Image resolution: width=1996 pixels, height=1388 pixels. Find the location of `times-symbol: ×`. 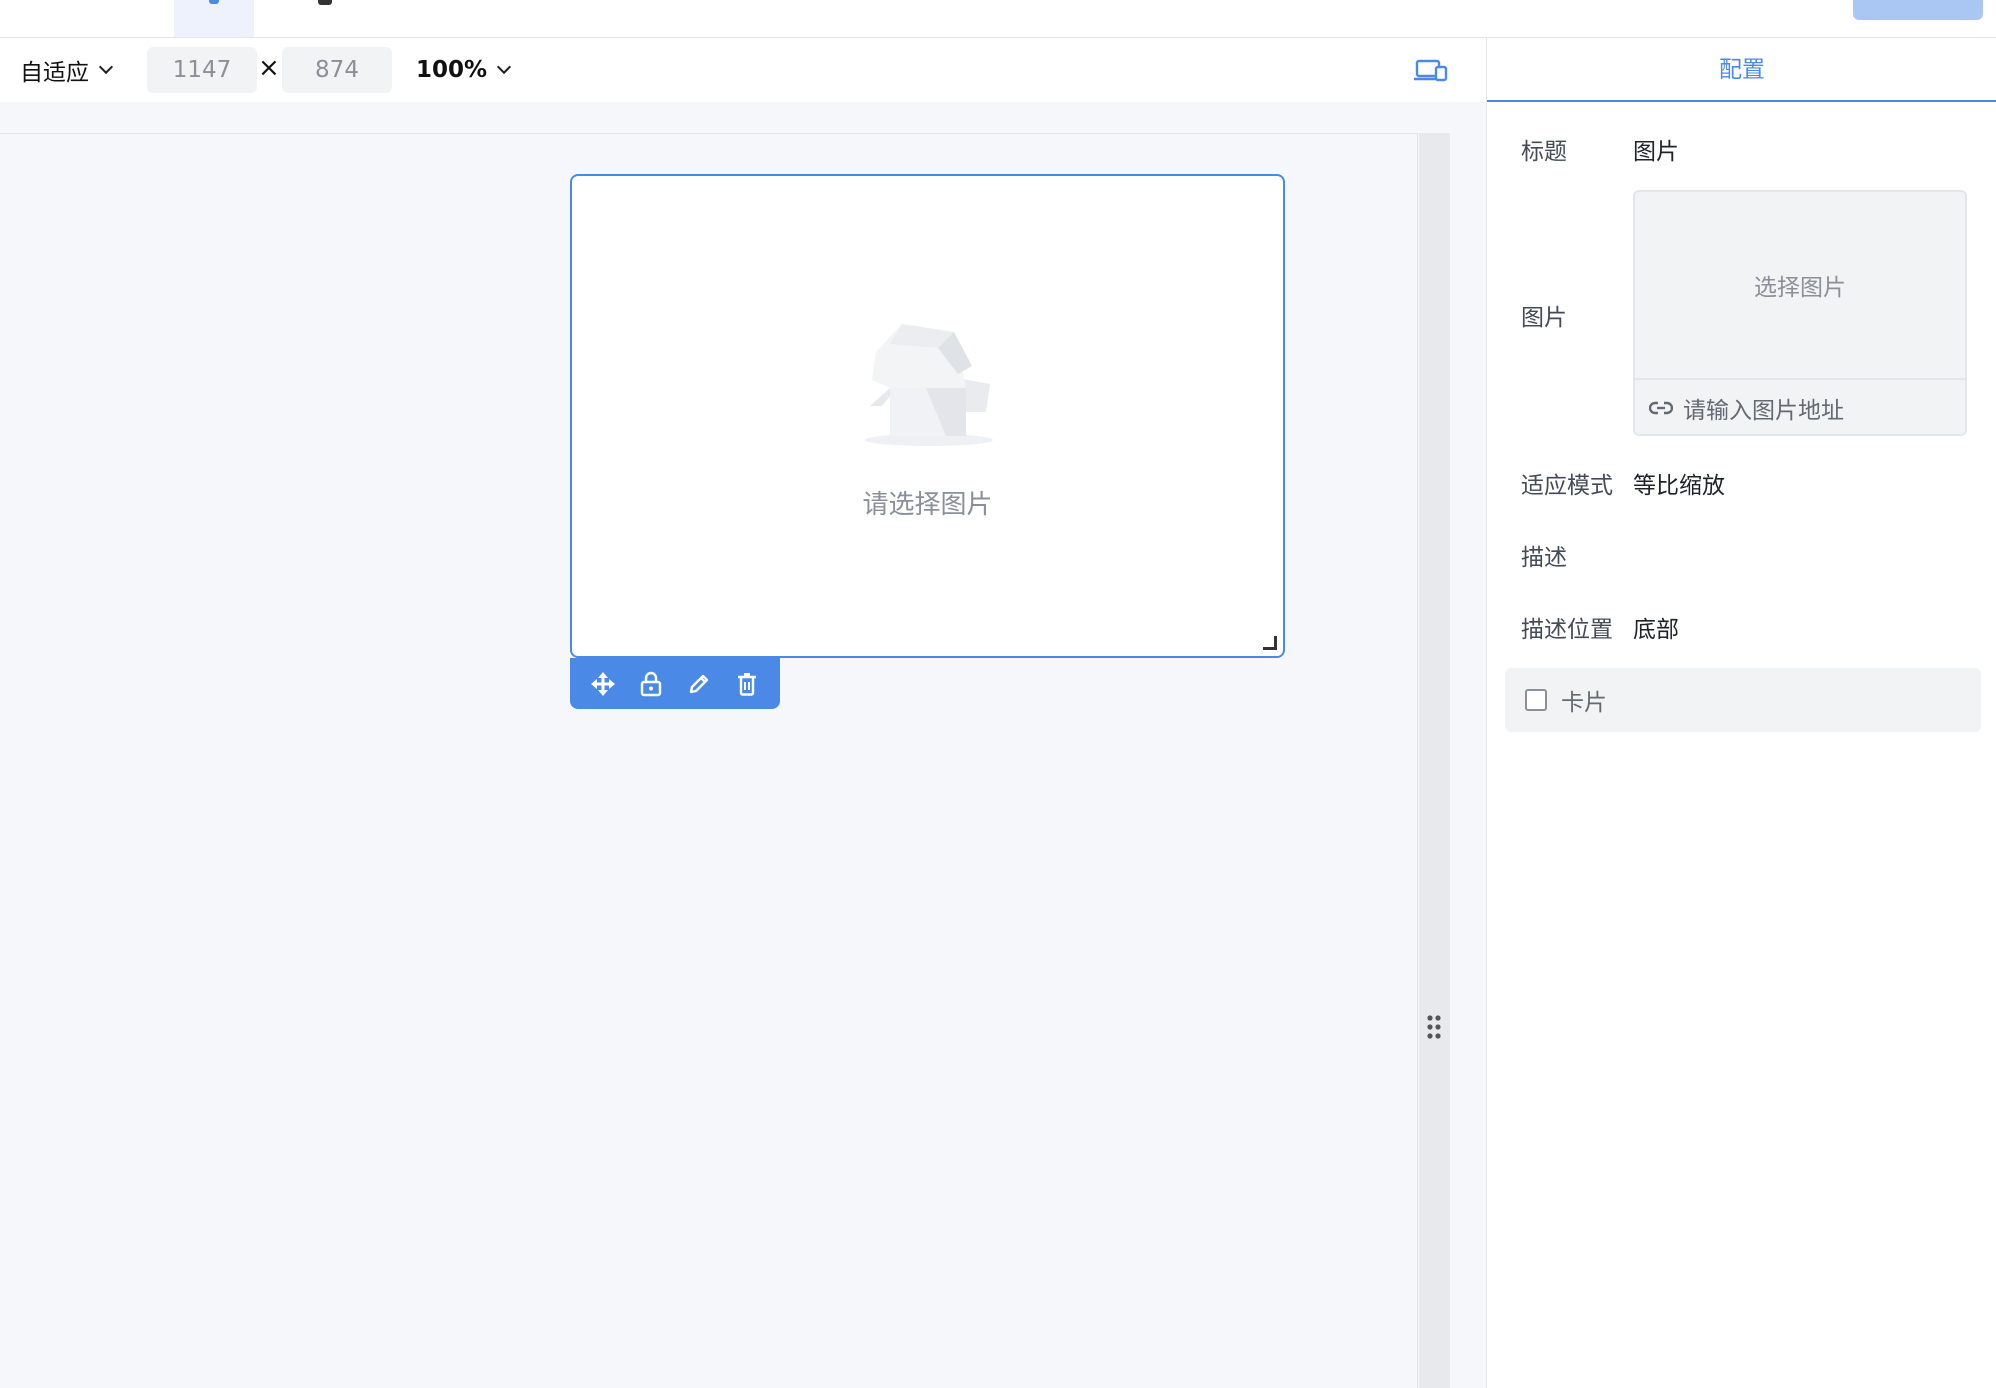

times-symbol: × is located at coordinates (269, 68).